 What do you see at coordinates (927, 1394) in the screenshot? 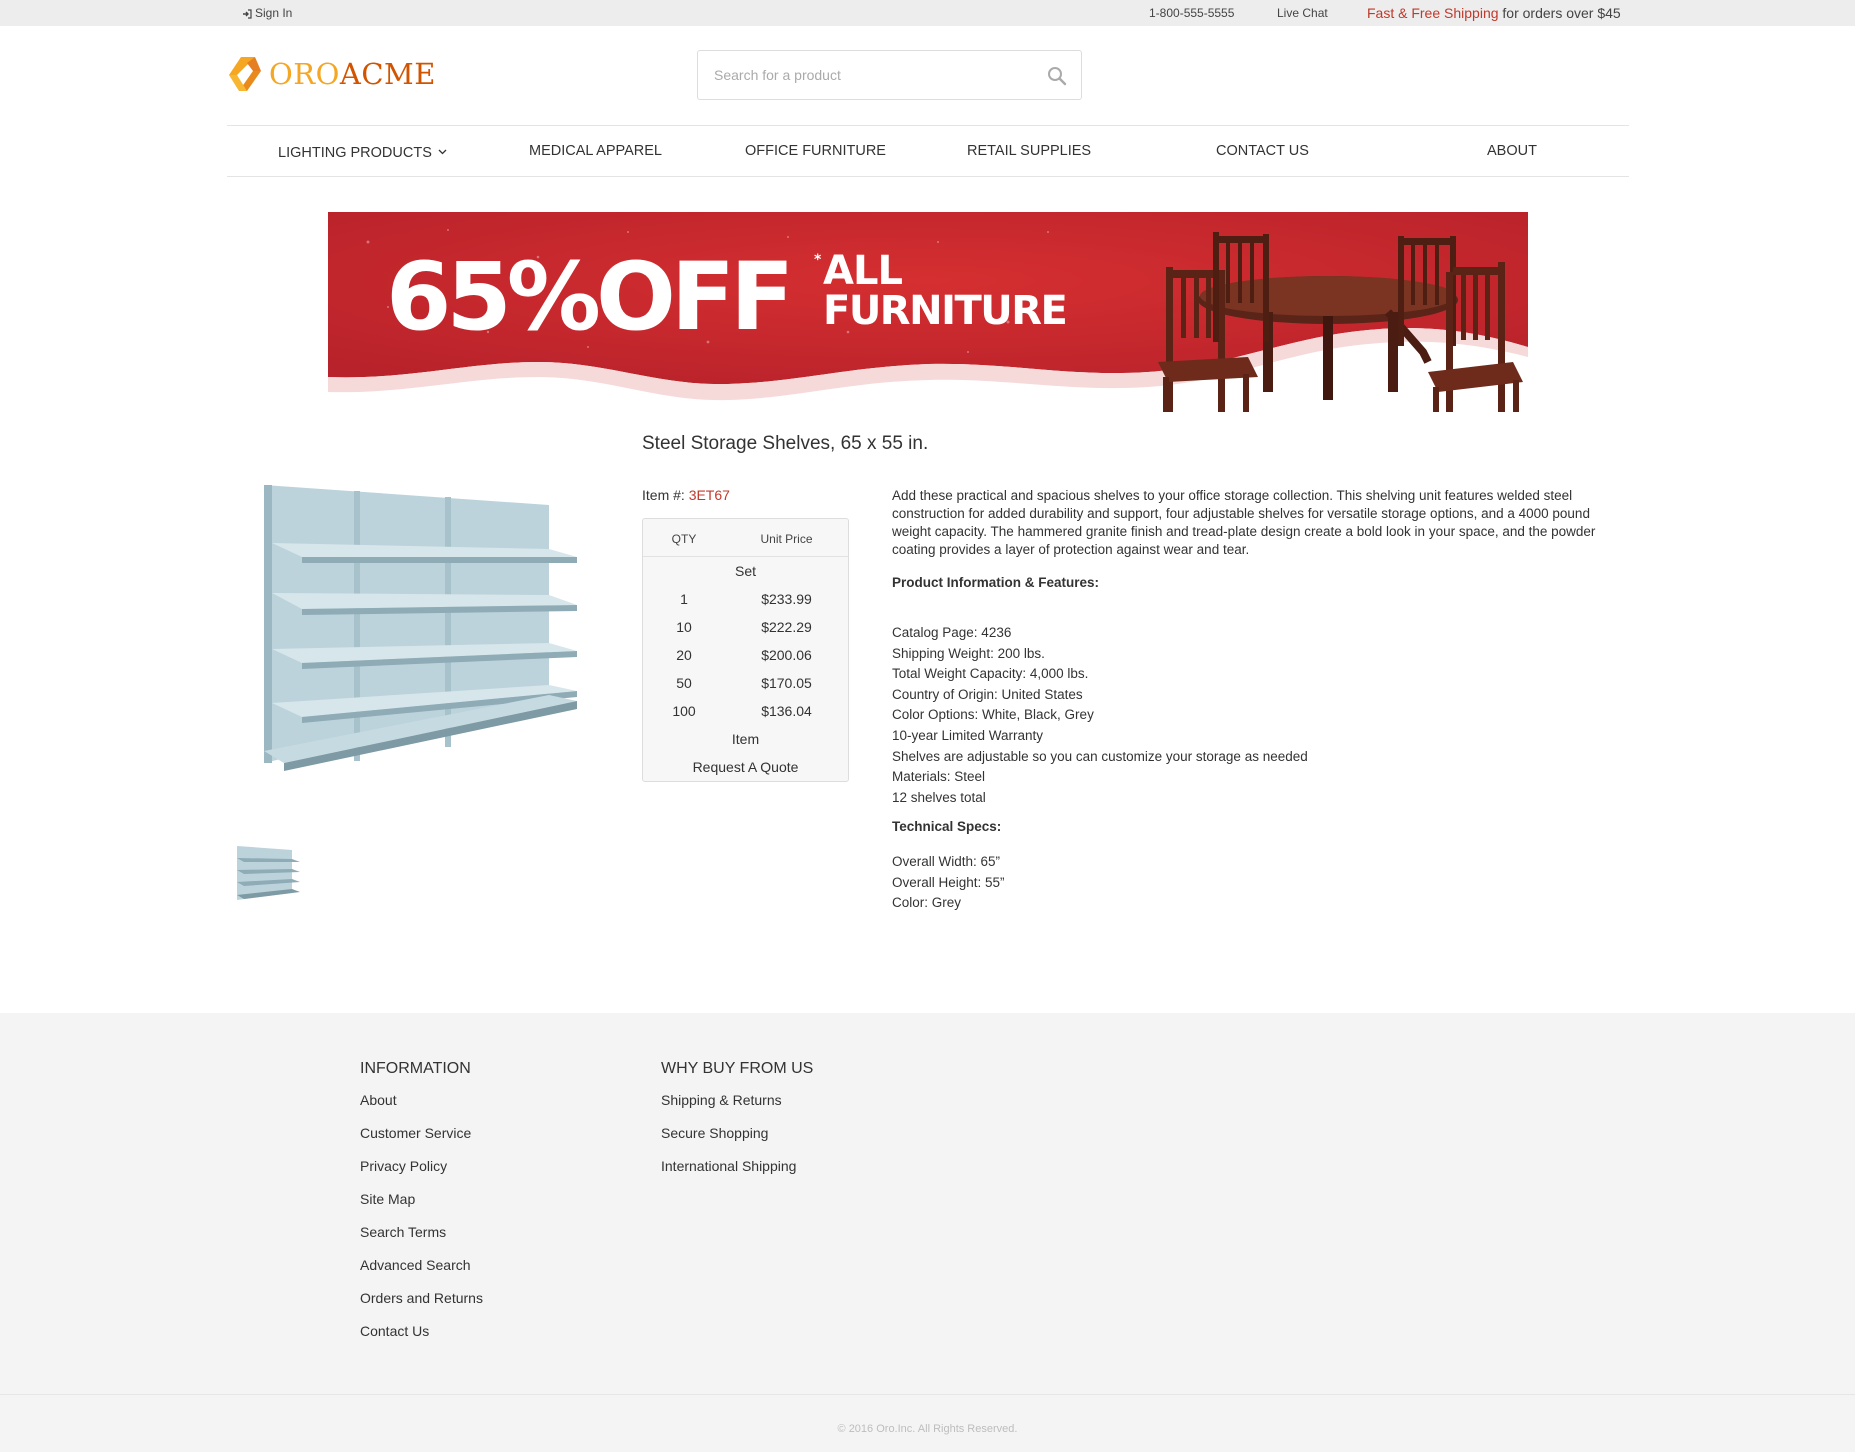
I see `footer-divider` at bounding box center [927, 1394].